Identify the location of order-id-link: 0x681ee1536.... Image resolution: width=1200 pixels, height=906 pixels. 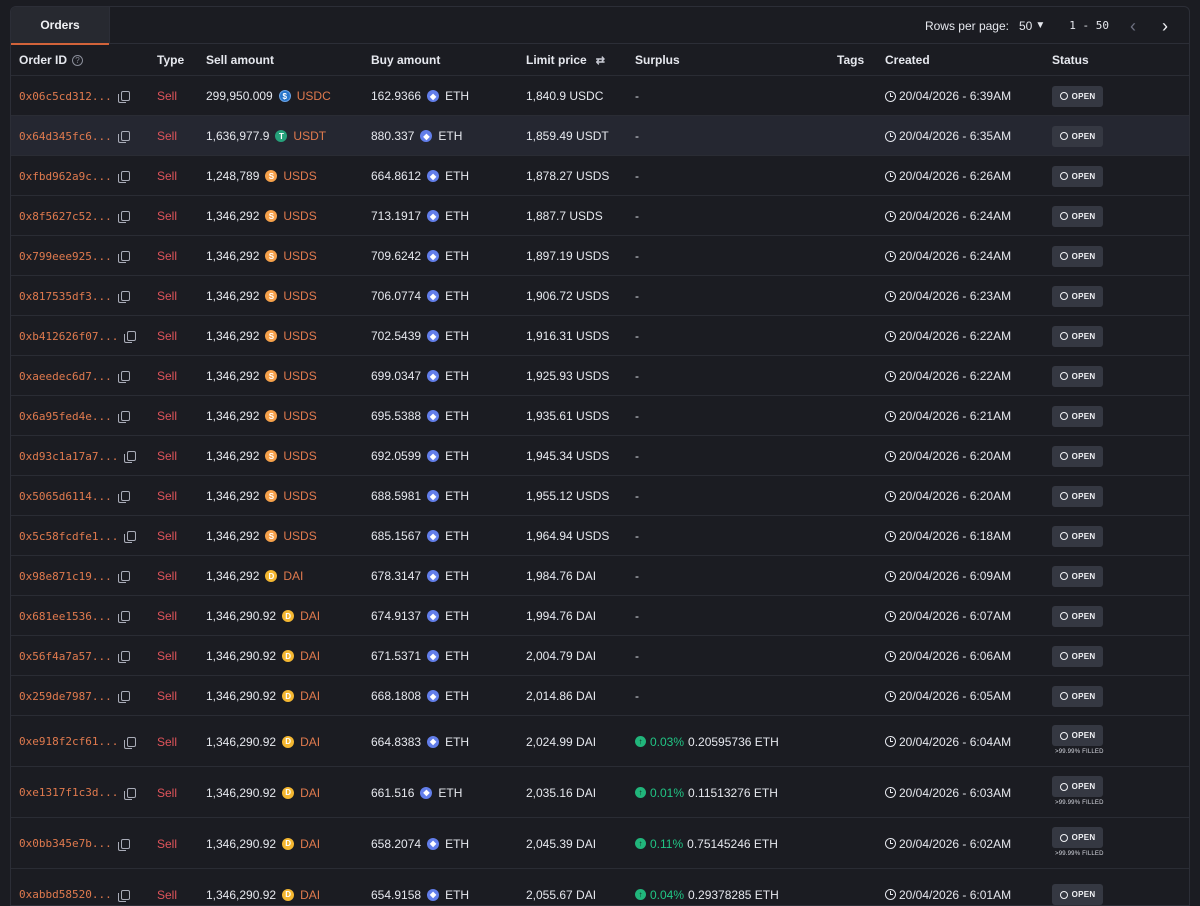
(65, 616).